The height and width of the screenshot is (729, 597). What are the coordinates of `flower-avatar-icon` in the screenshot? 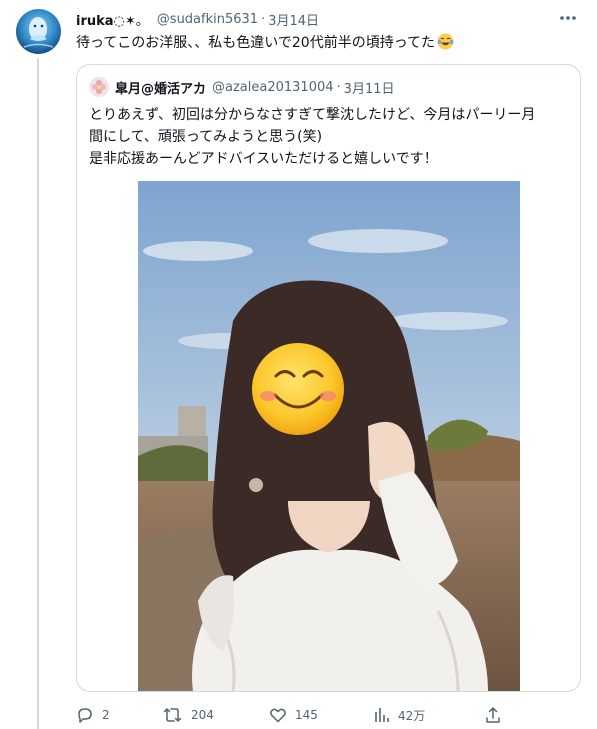 It's located at (99, 87).